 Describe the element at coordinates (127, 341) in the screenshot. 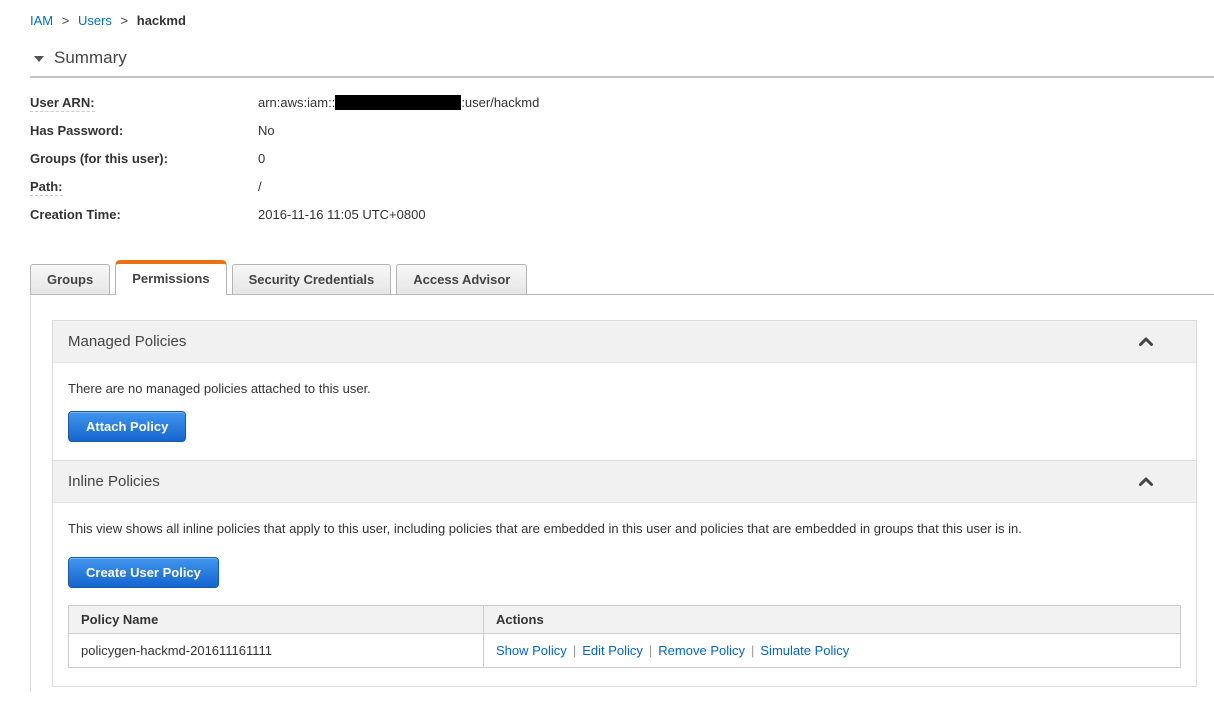

I see `managed-policies-title: Managed Policies` at that location.